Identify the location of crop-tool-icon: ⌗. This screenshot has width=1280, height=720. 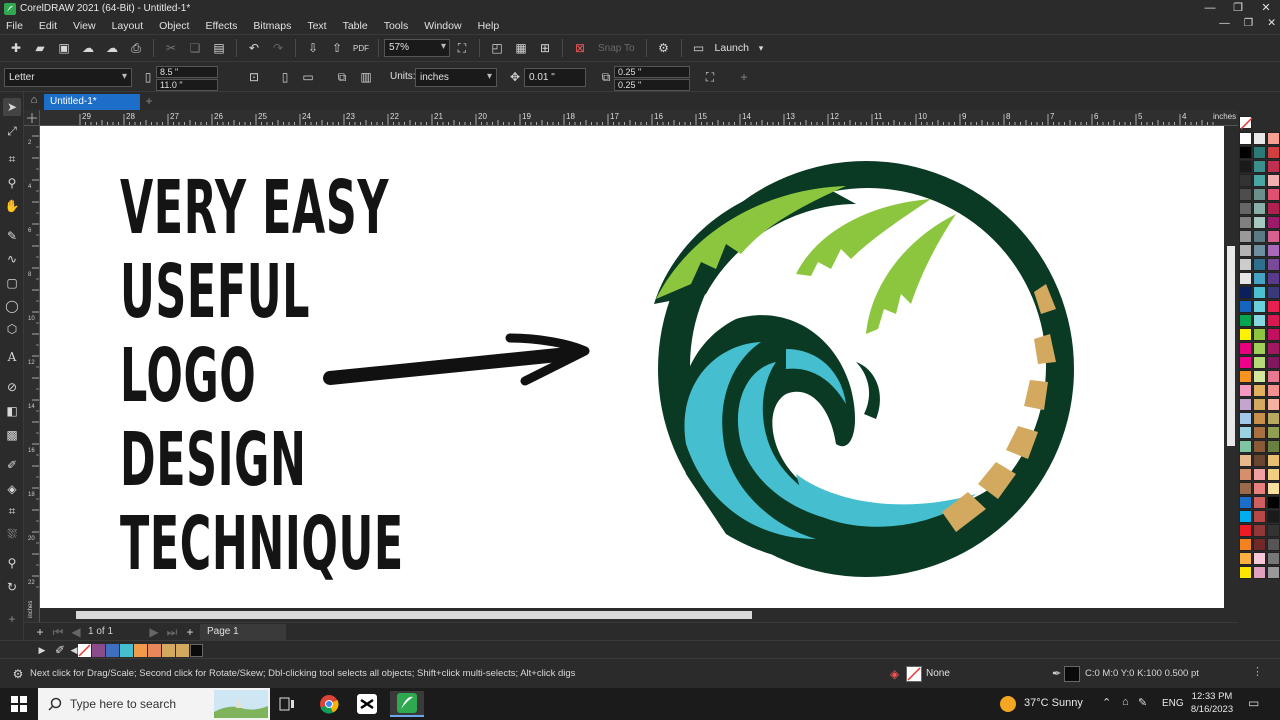
(12, 159).